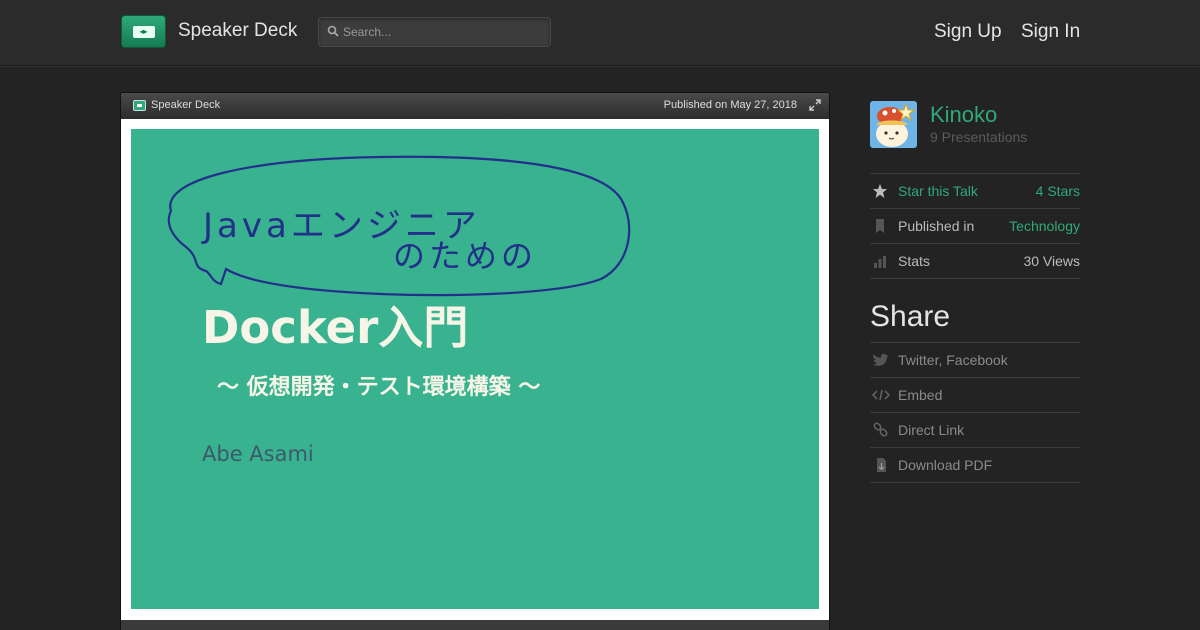 This screenshot has width=1200, height=630. What do you see at coordinates (475, 106) in the screenshot?
I see `player-toolbar: Speaker Deck Published on May 27, 2018` at bounding box center [475, 106].